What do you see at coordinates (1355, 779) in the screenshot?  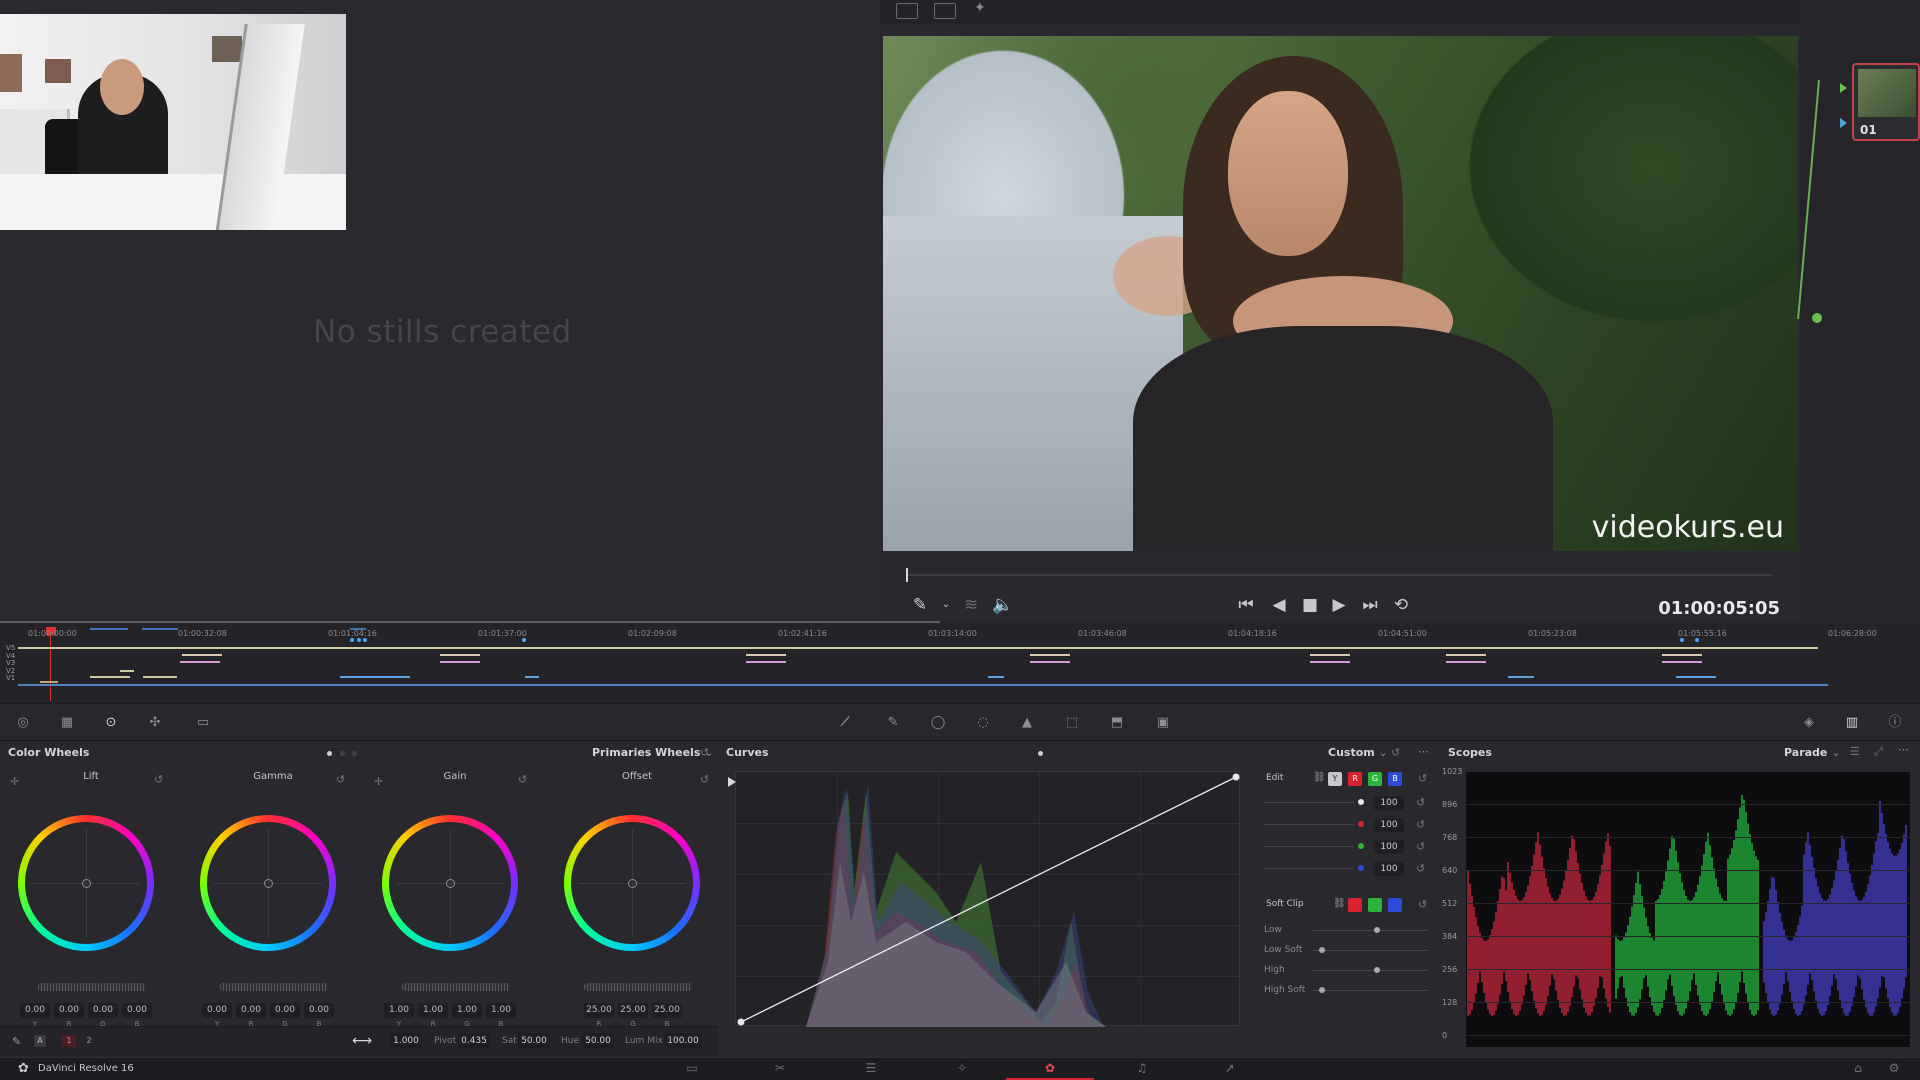 I see `channel-r-button: R` at bounding box center [1355, 779].